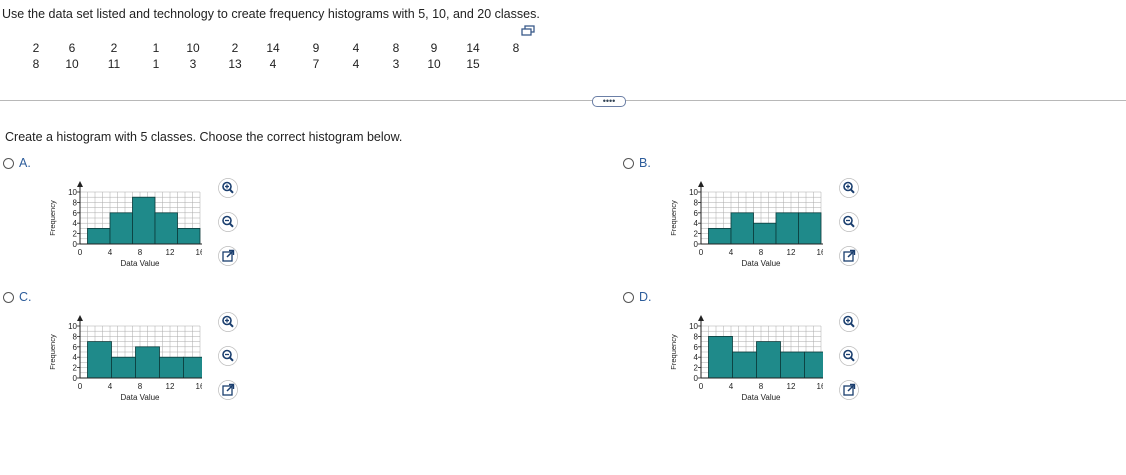  Describe the element at coordinates (8, 297) in the screenshot. I see `radio-c` at that location.